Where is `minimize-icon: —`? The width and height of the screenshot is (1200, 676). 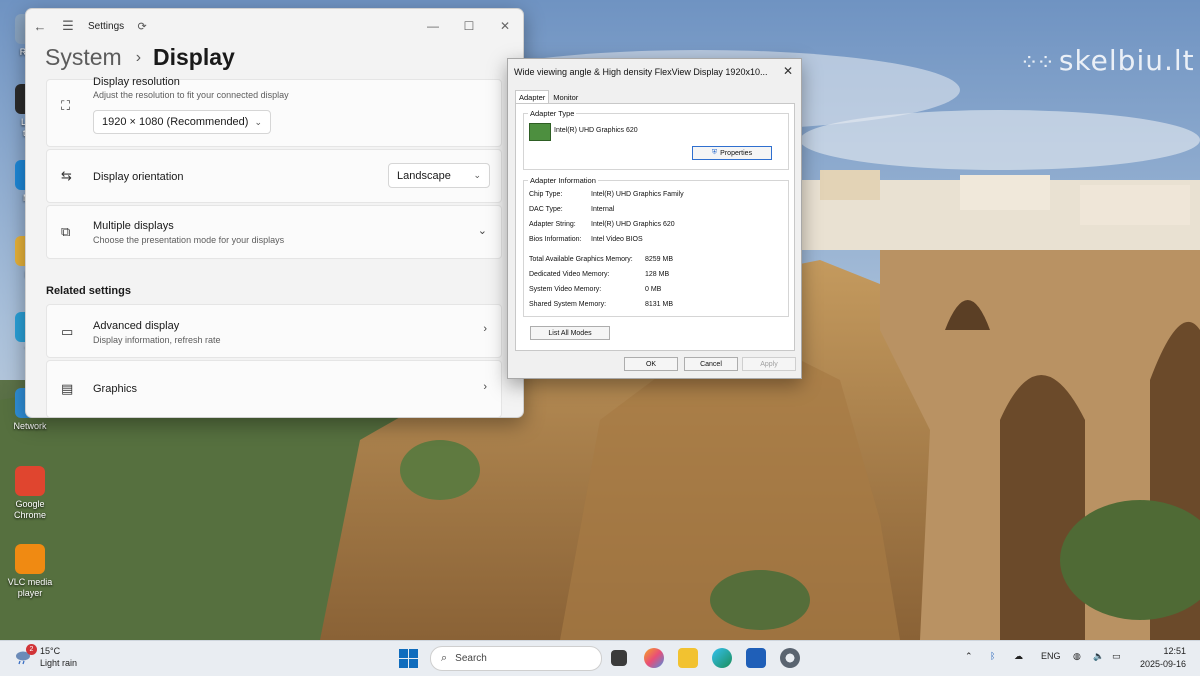 minimize-icon: — is located at coordinates (433, 26).